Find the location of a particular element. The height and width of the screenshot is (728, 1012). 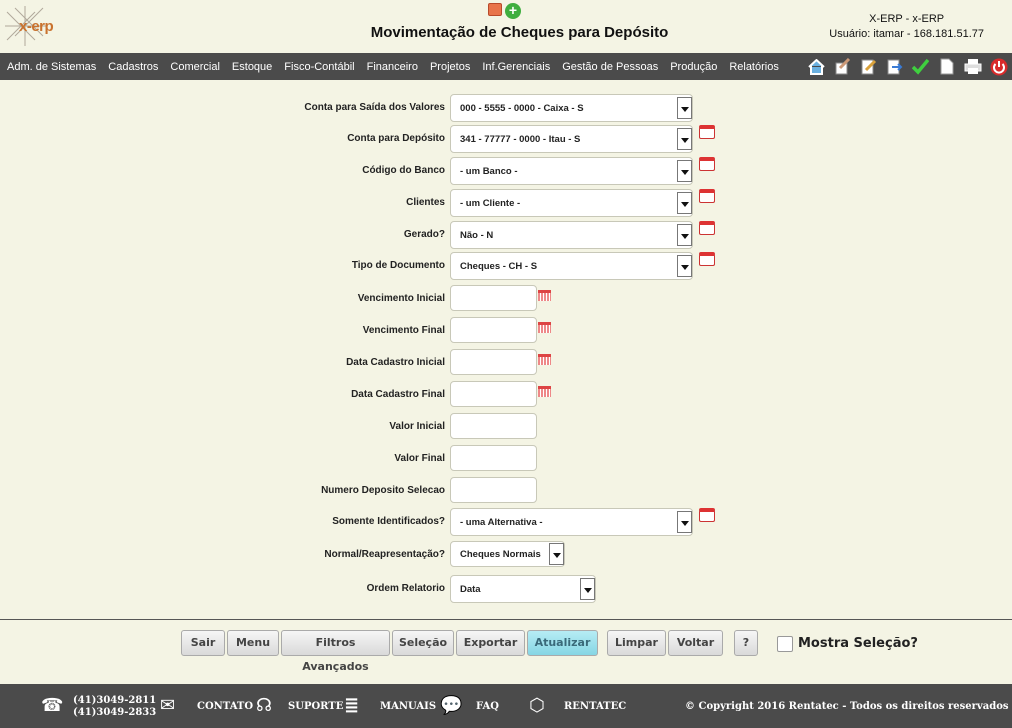

suporte-link: SUPORTE is located at coordinates (315, 706).